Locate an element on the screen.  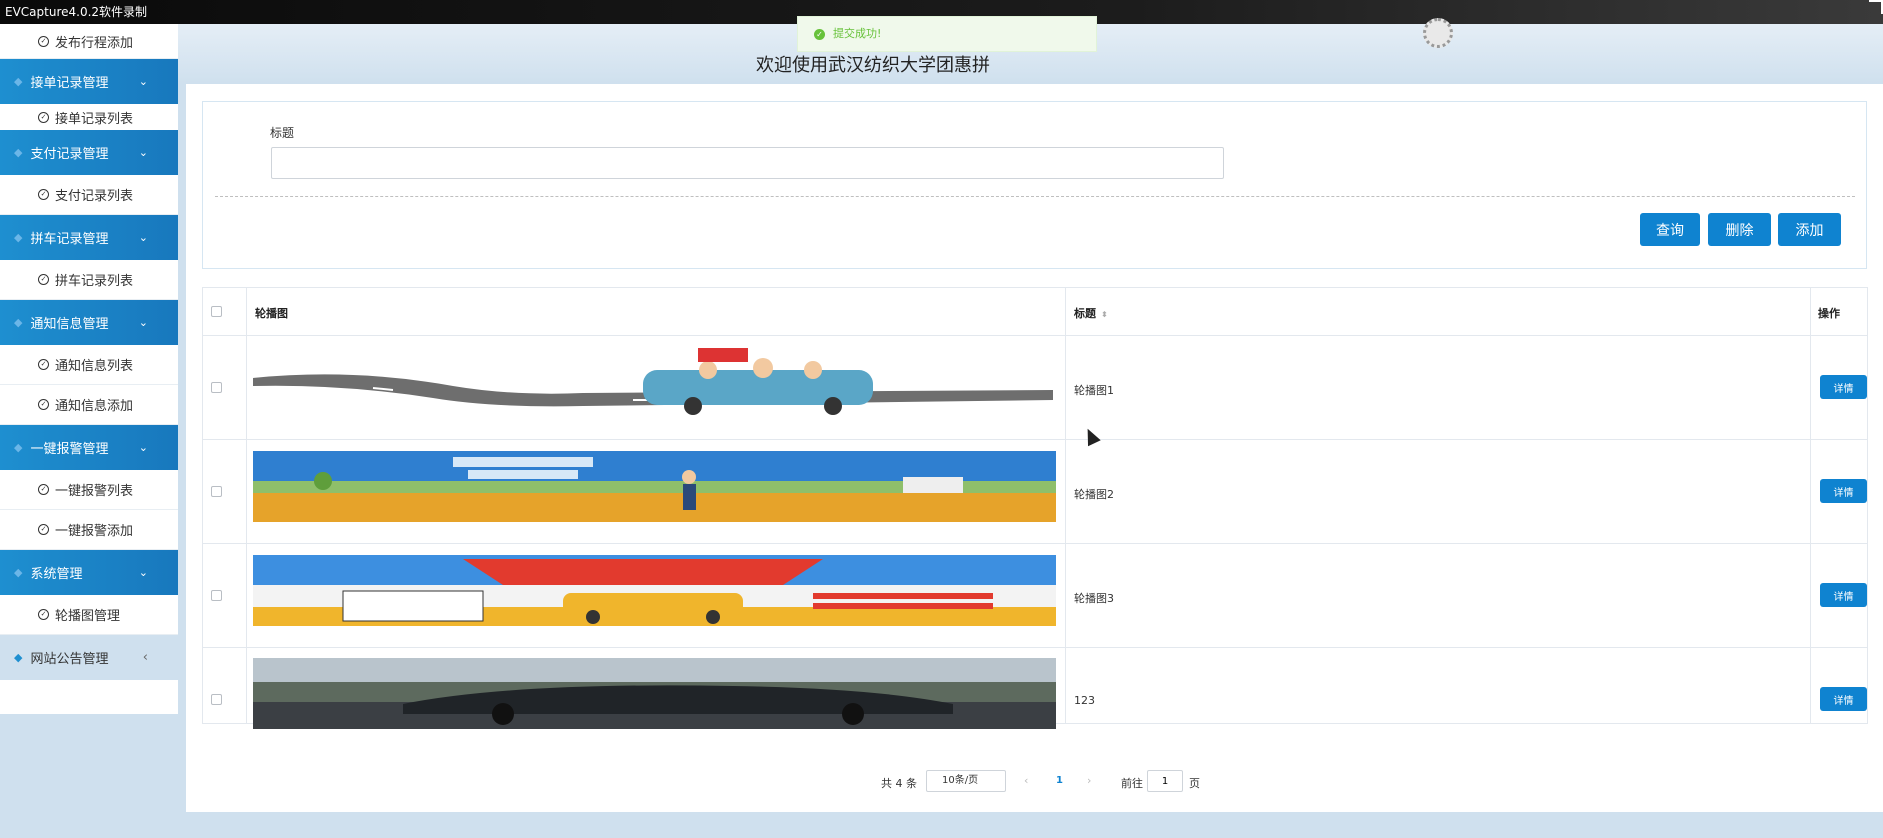
sidebar-item-notification-list: ✓ 通知信息列表 is located at coordinates (89, 365).